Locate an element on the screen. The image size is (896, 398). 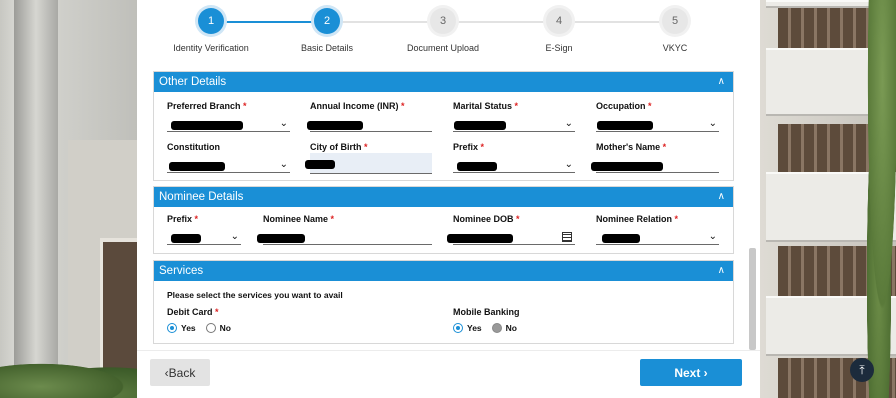
calendar-icon is located at coordinates (567, 237).